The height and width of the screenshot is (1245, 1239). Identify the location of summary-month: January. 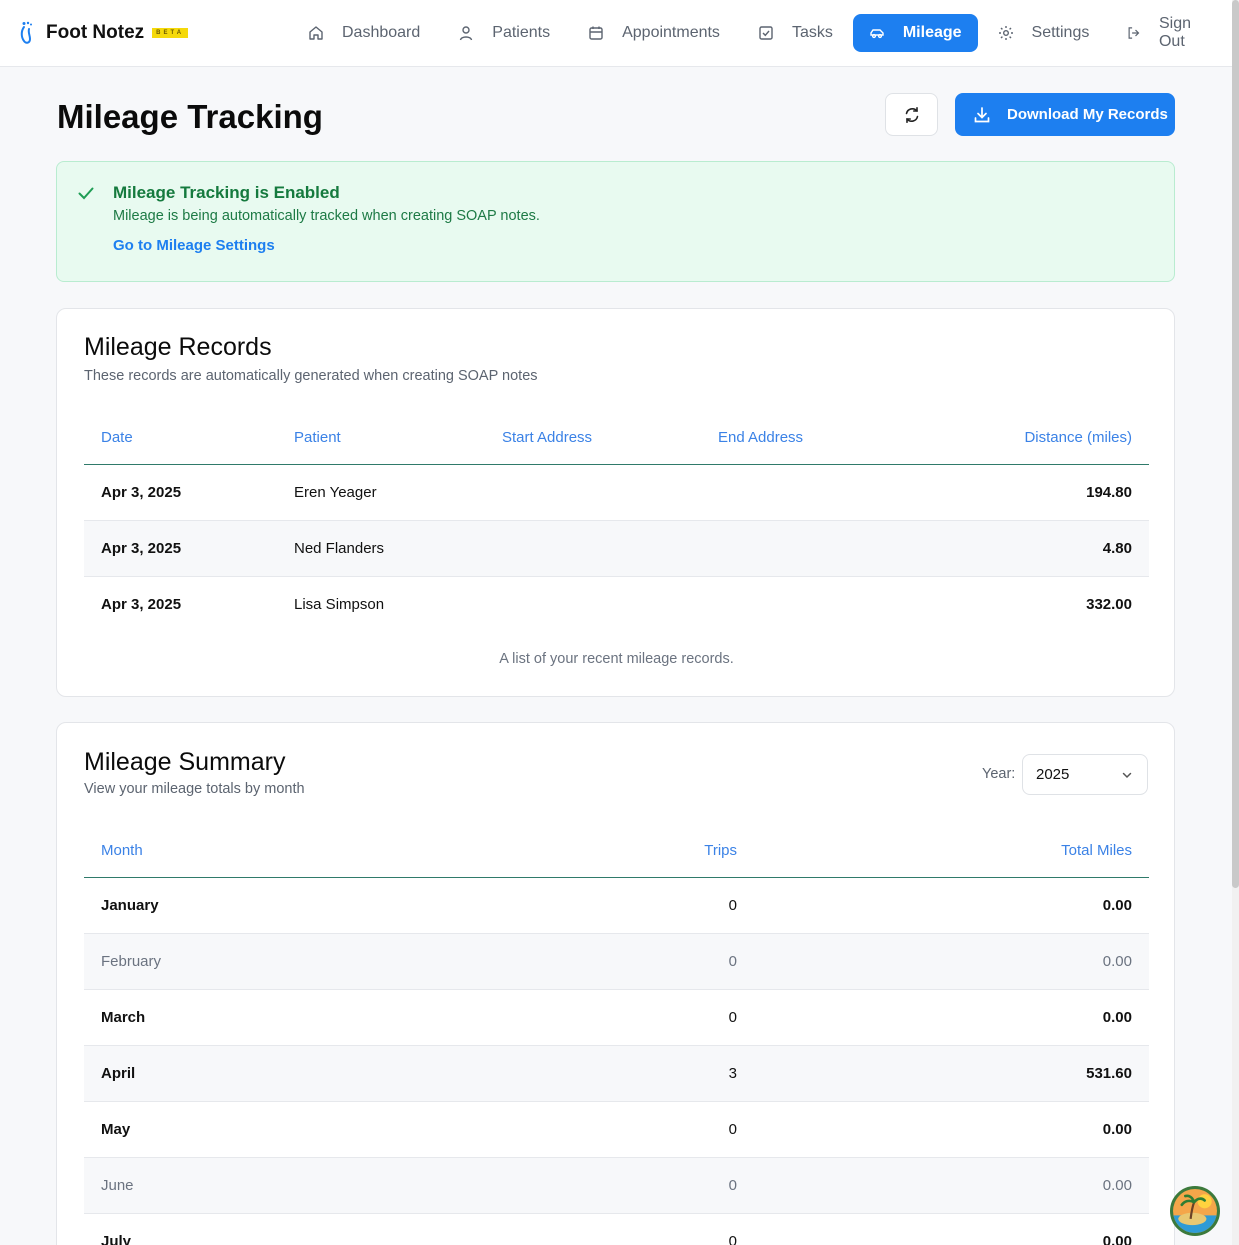
(296, 905).